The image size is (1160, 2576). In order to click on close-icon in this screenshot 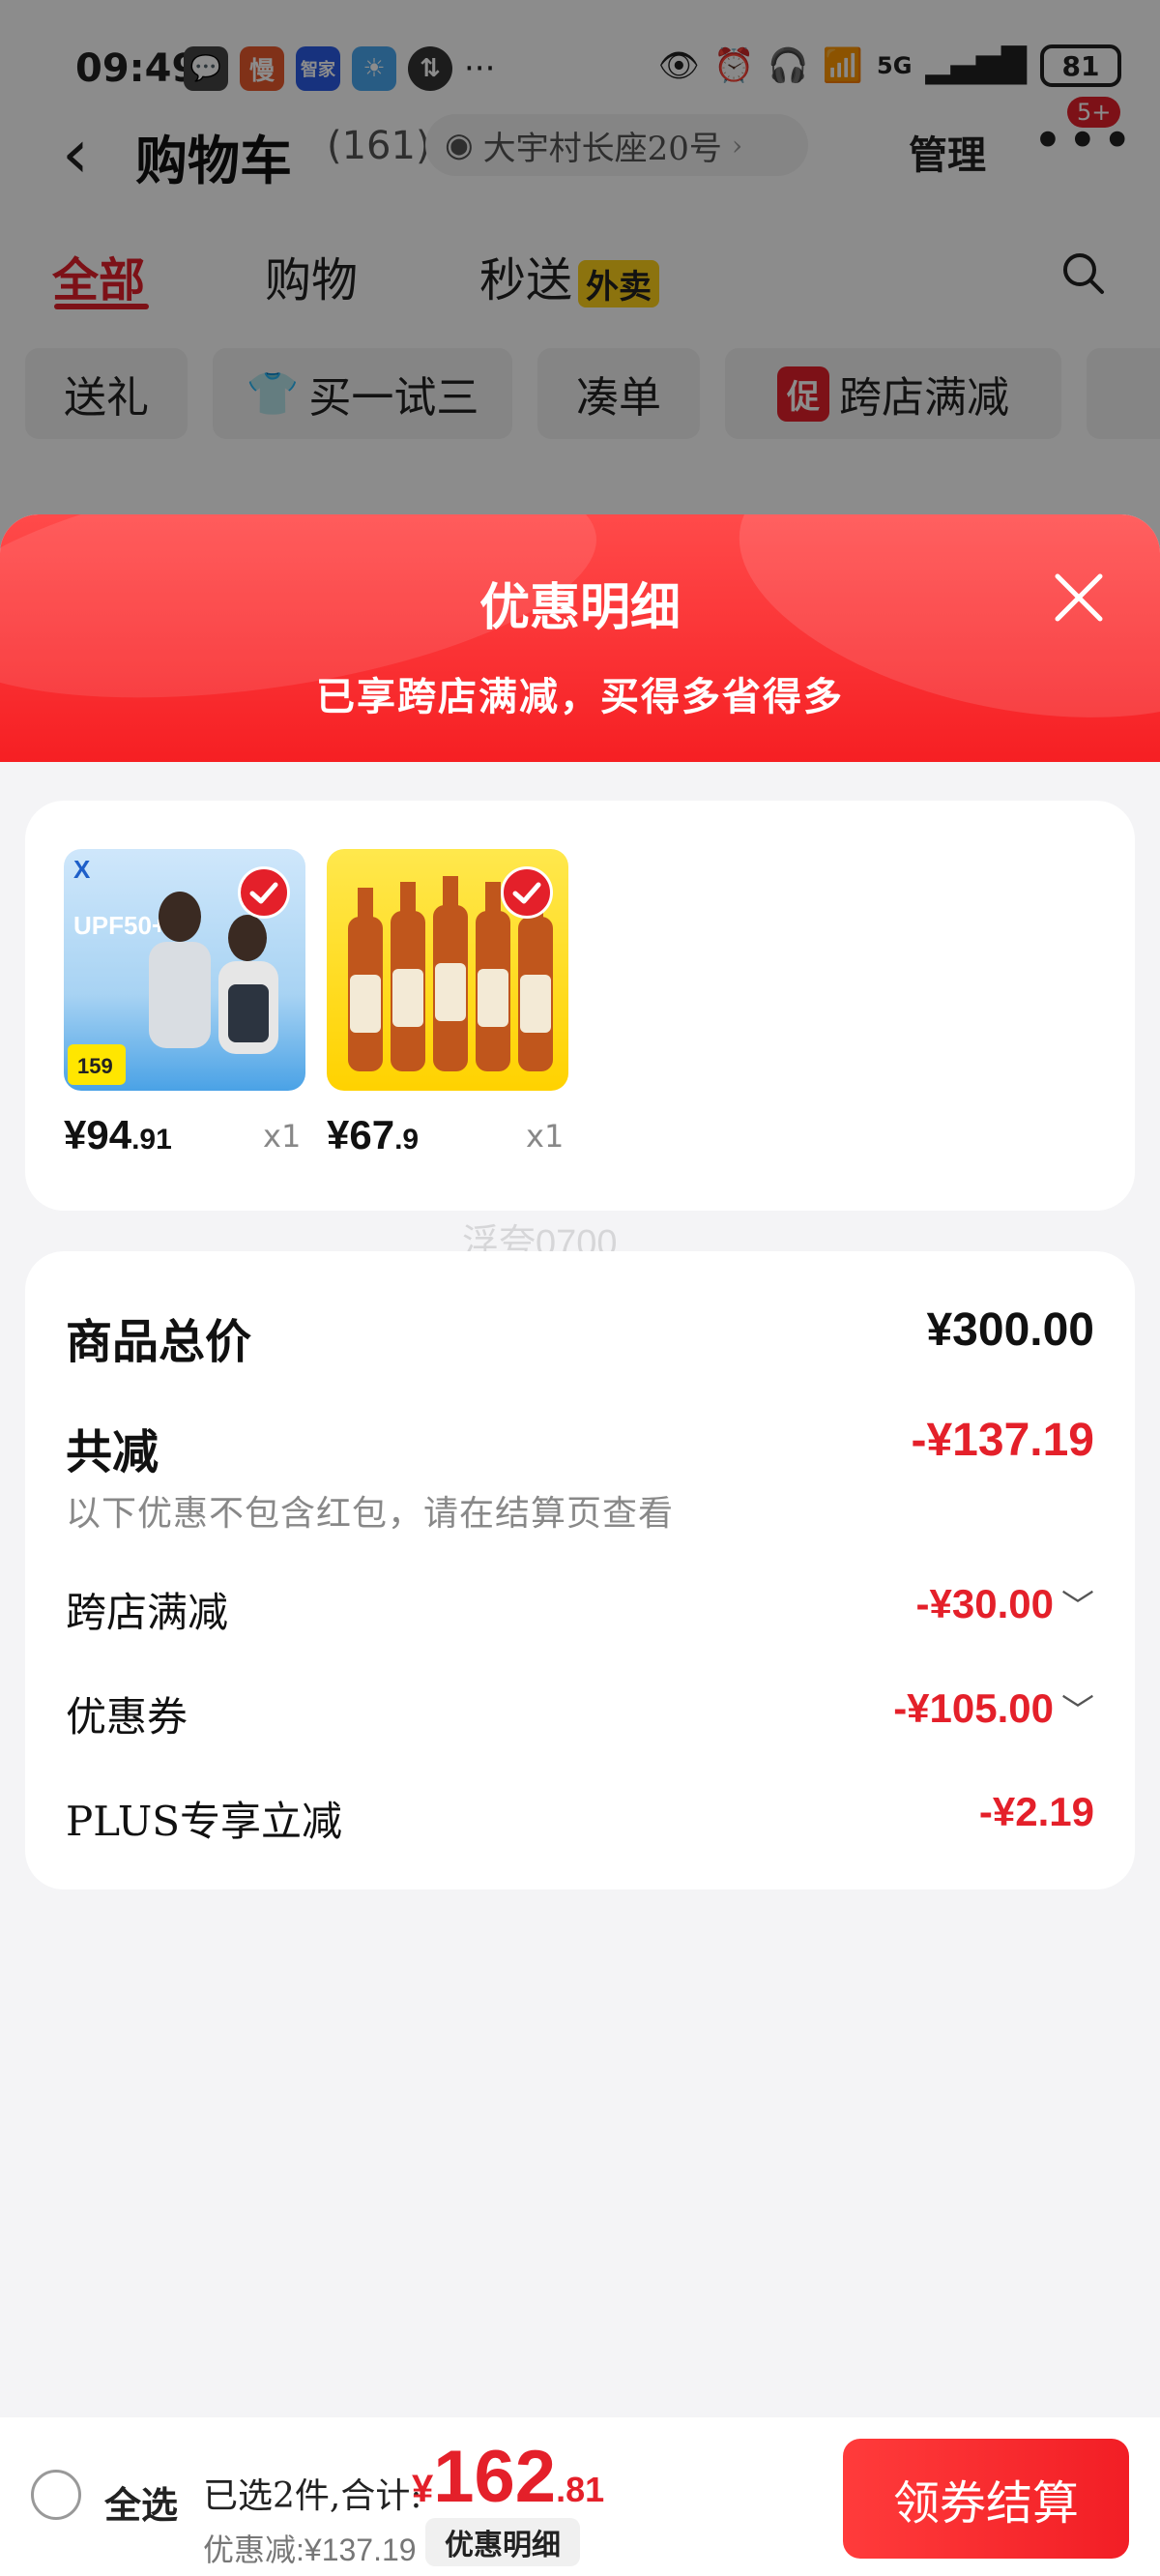, I will do `click(1079, 598)`.